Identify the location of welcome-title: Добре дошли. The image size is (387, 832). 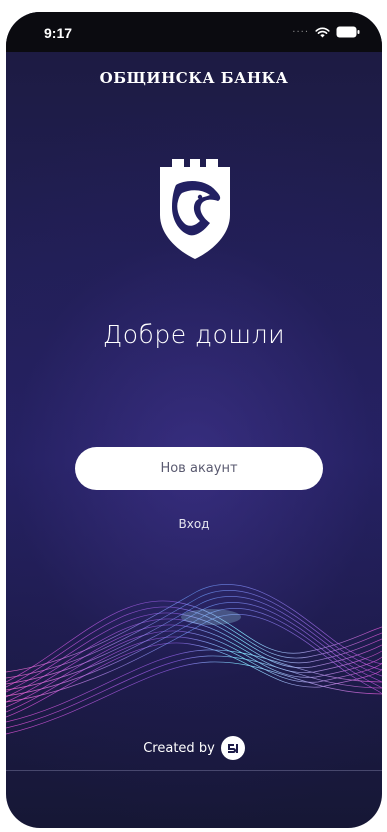
(194, 334).